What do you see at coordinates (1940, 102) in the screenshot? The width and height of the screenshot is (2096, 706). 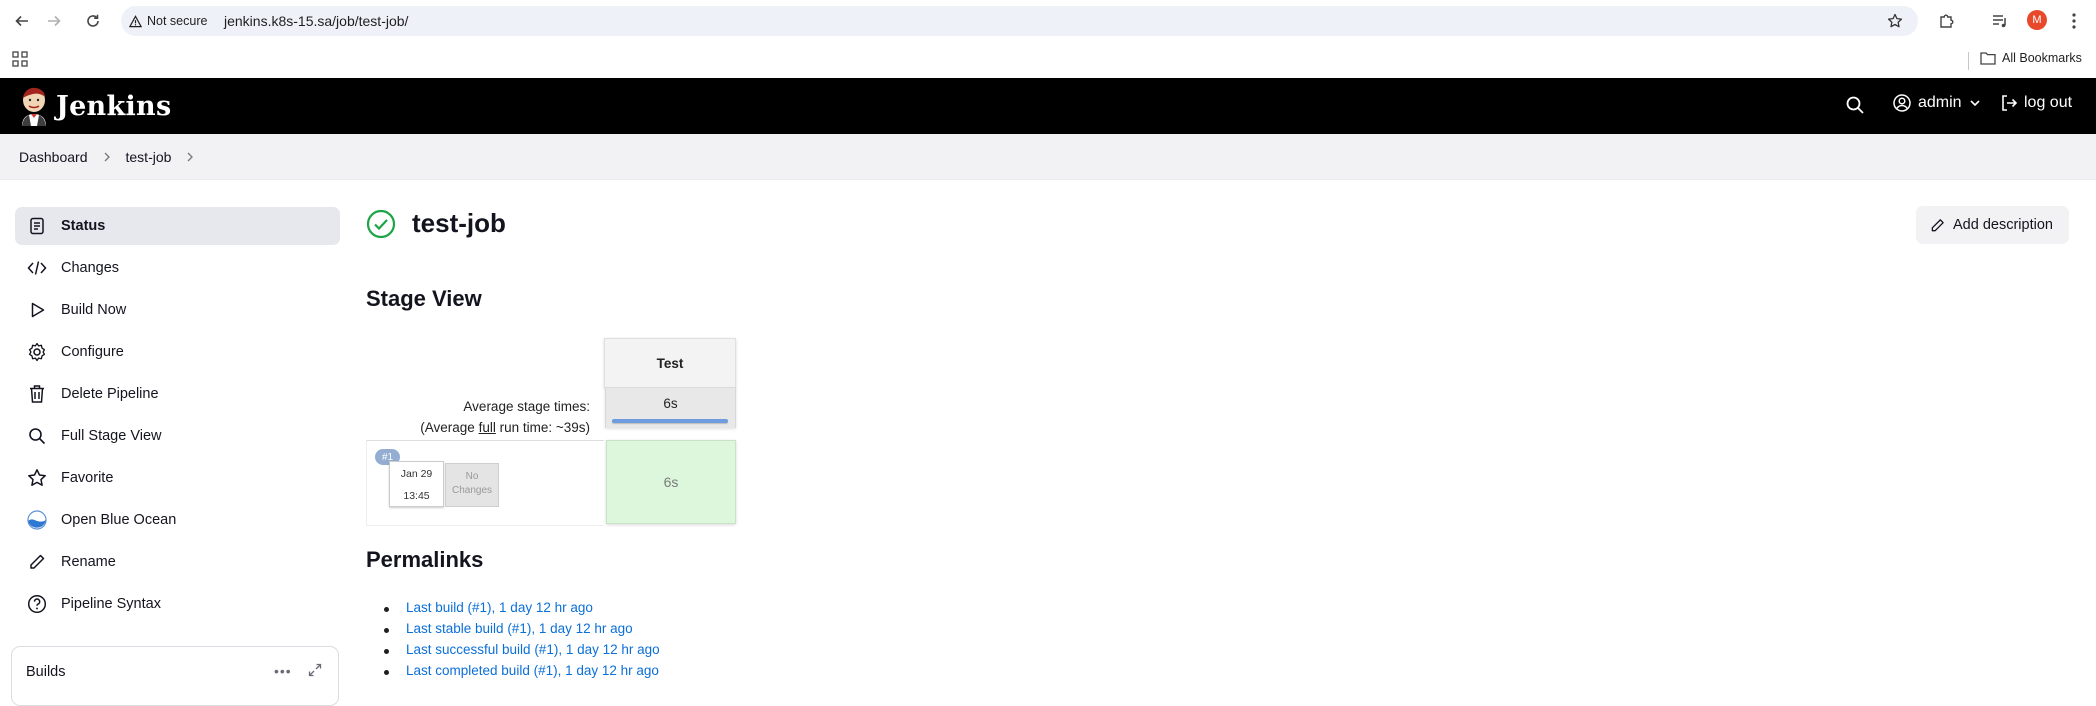 I see `username: admin` at bounding box center [1940, 102].